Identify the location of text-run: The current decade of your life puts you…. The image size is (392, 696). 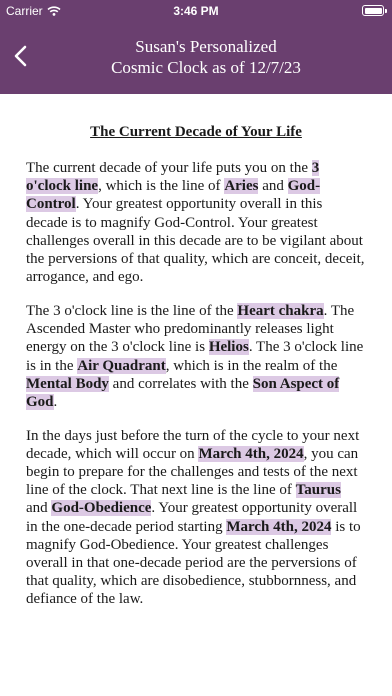
(169, 168).